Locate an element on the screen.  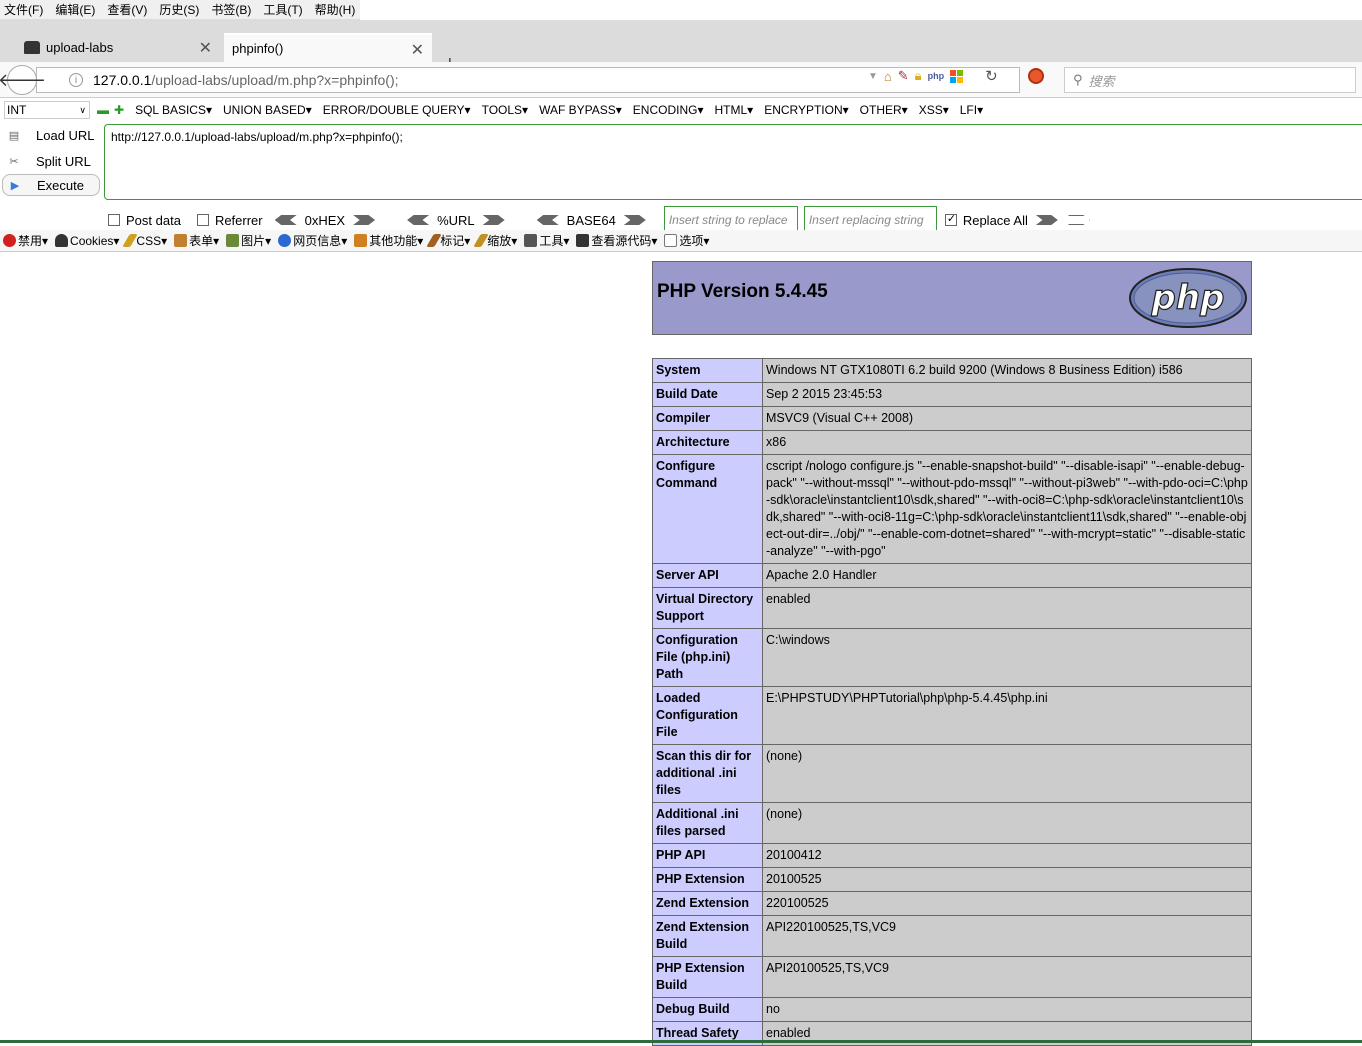
image-icon is located at coordinates (233, 240).